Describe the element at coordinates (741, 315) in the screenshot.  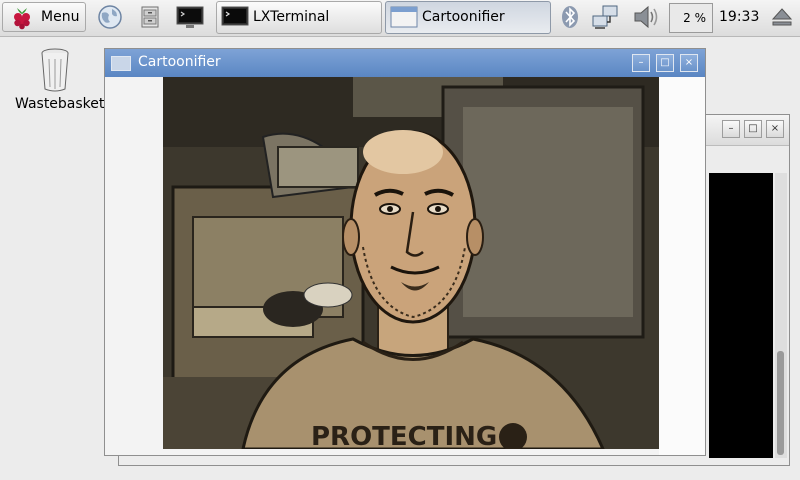
I see `terminal-output` at that location.